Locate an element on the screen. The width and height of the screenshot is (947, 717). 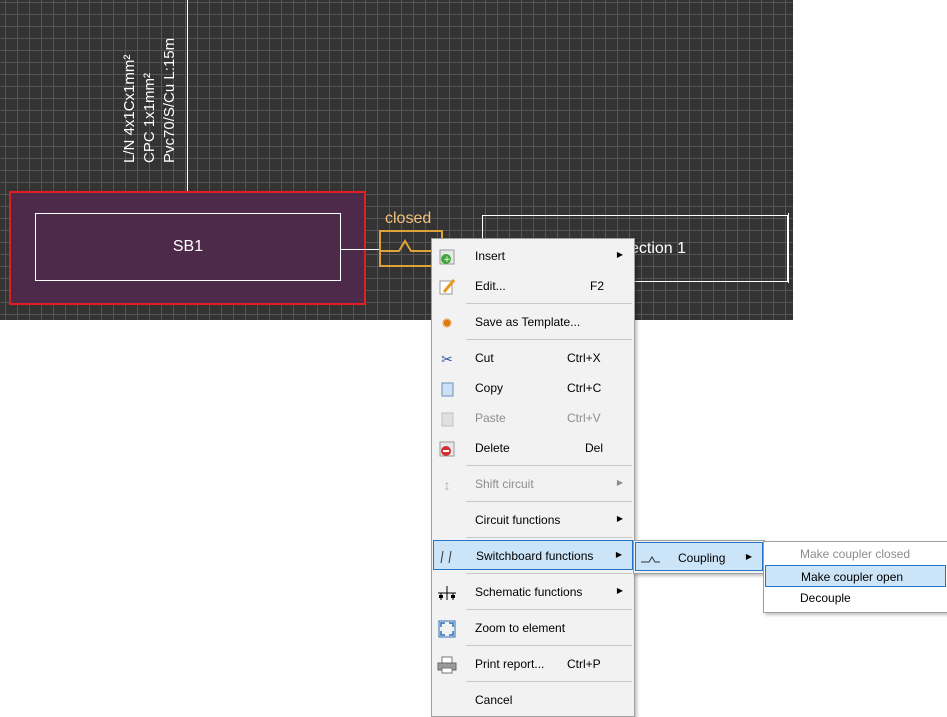
menu-item-shortcut: Ctrl+P is located at coordinates (584, 664).